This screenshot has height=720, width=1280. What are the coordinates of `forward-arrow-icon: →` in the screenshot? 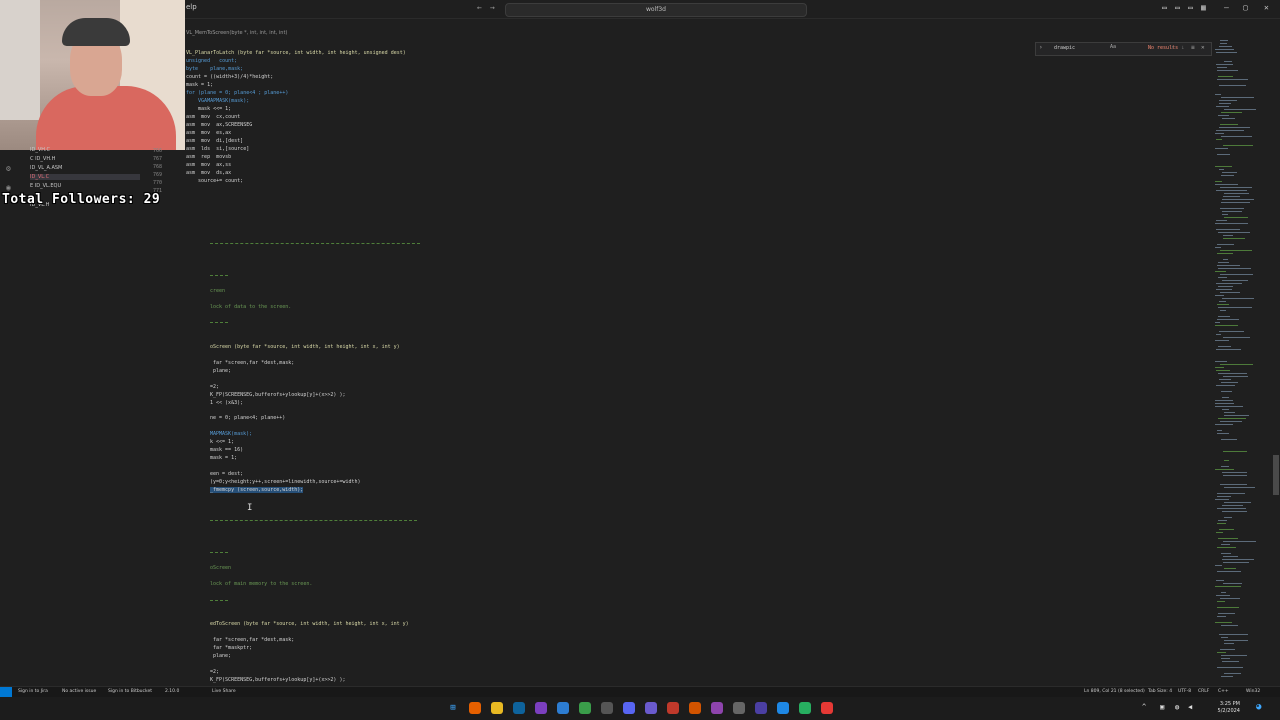 It's located at (492, 7).